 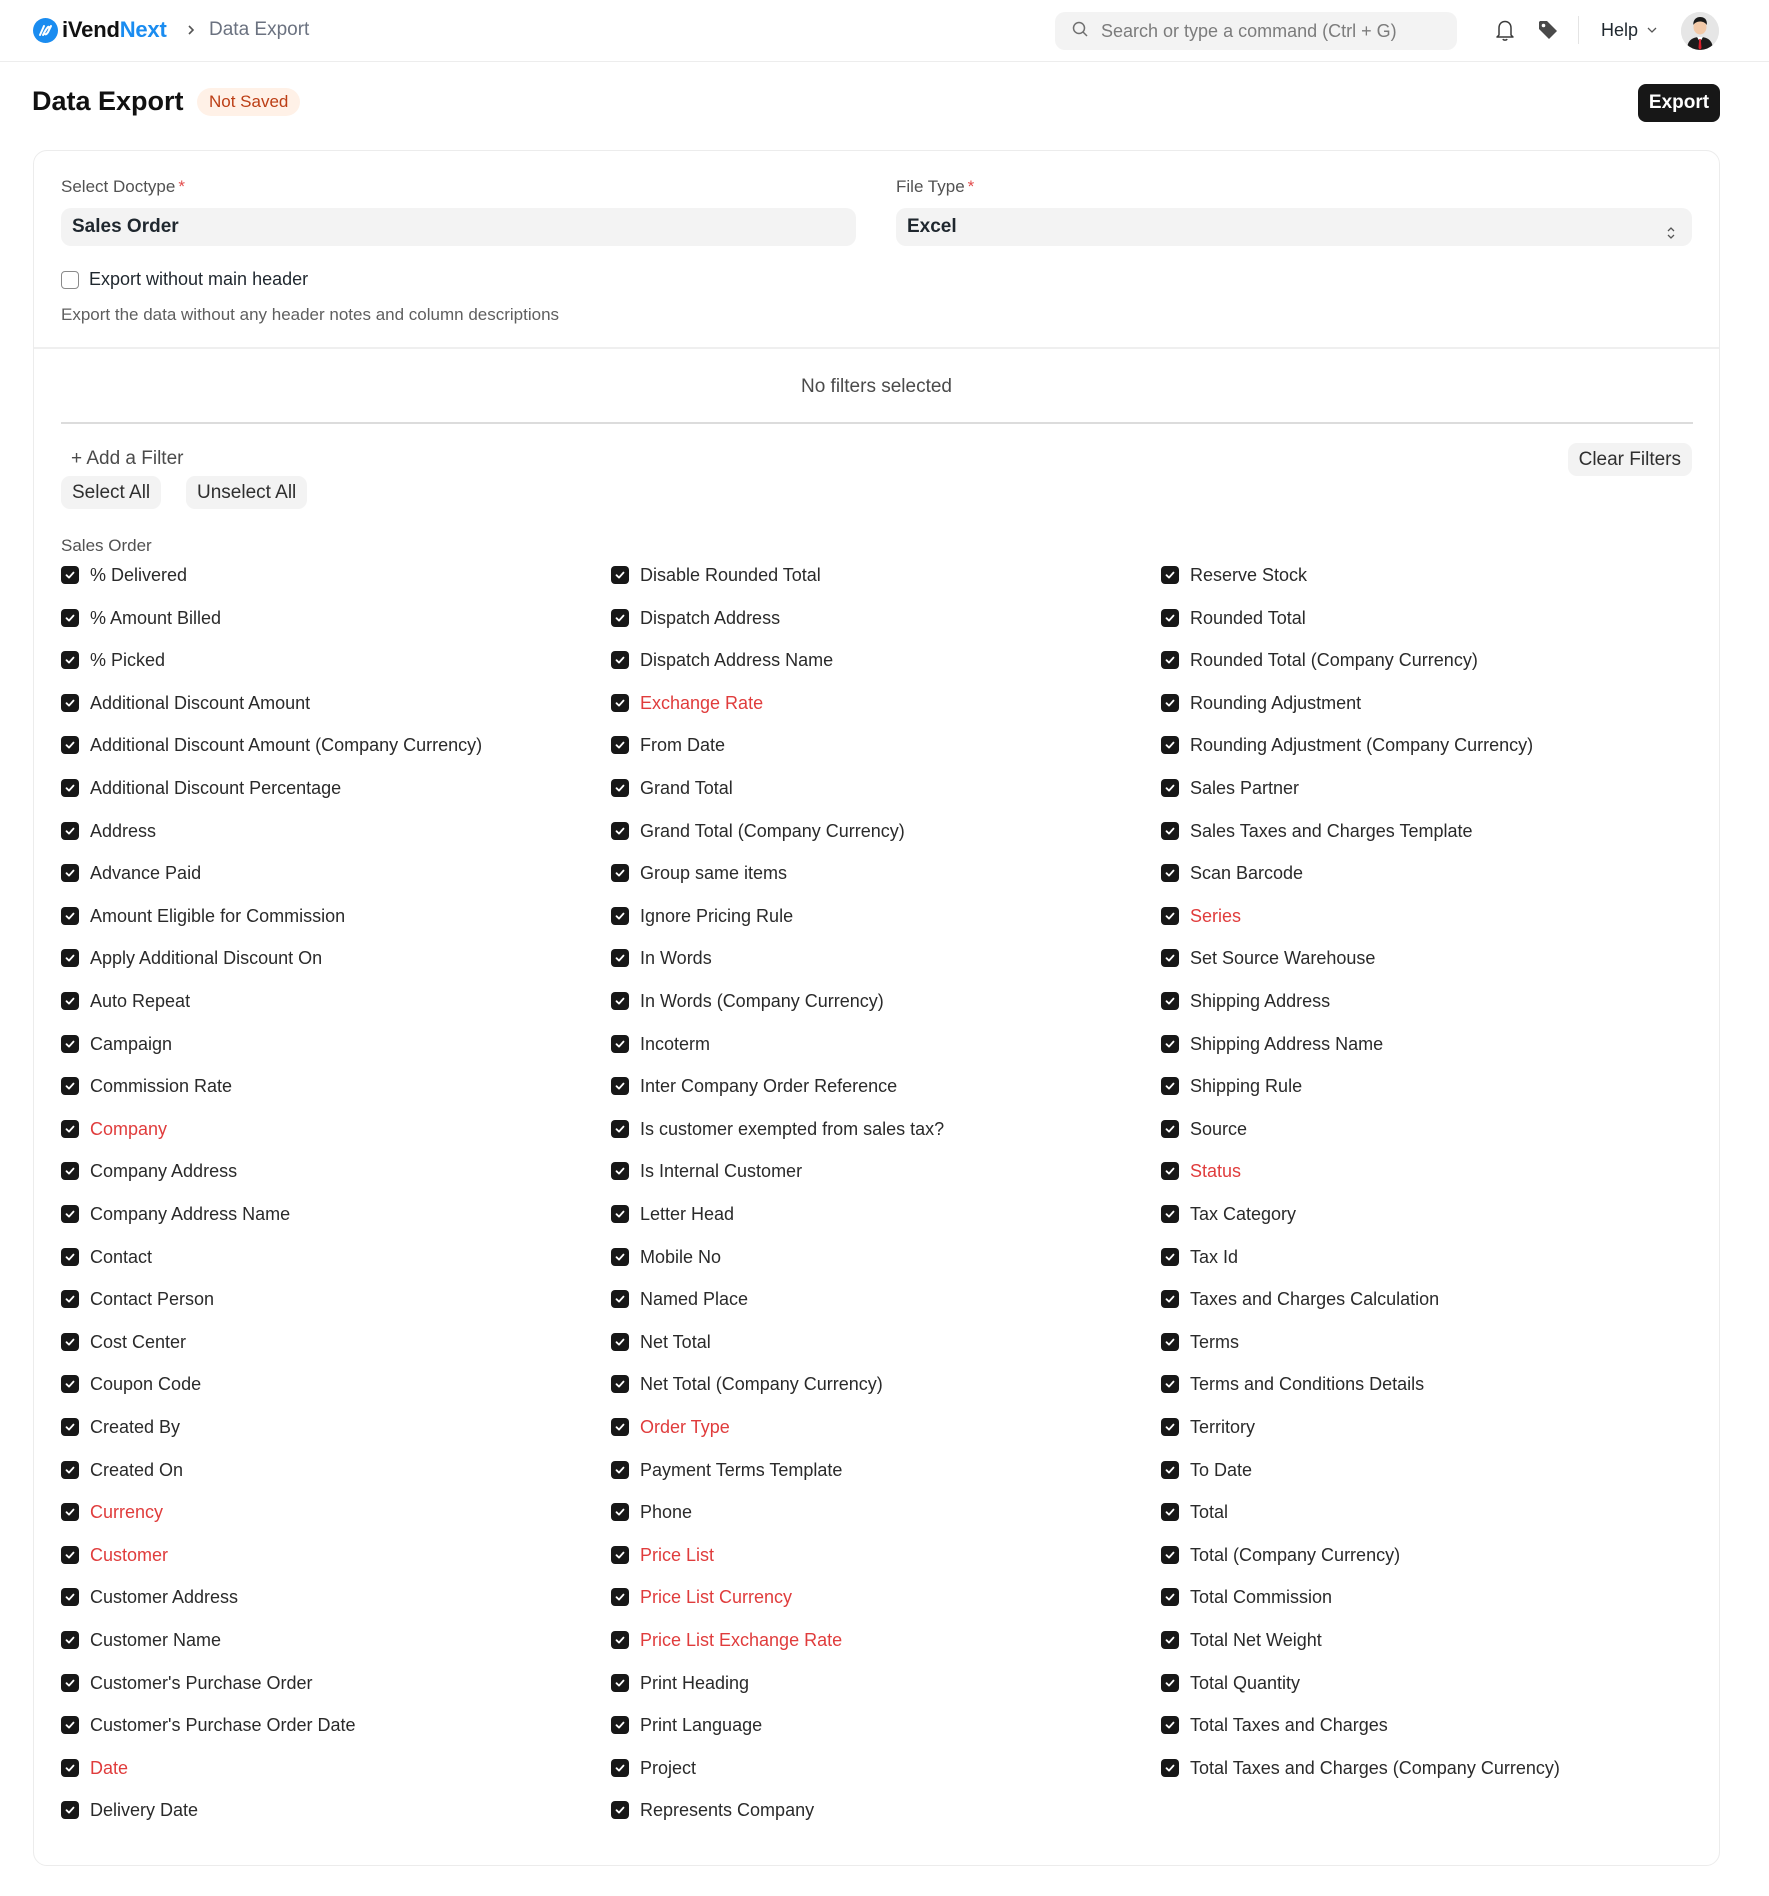 I want to click on field-checkbox-item: Payment Terms Template, so click(x=726, y=1470).